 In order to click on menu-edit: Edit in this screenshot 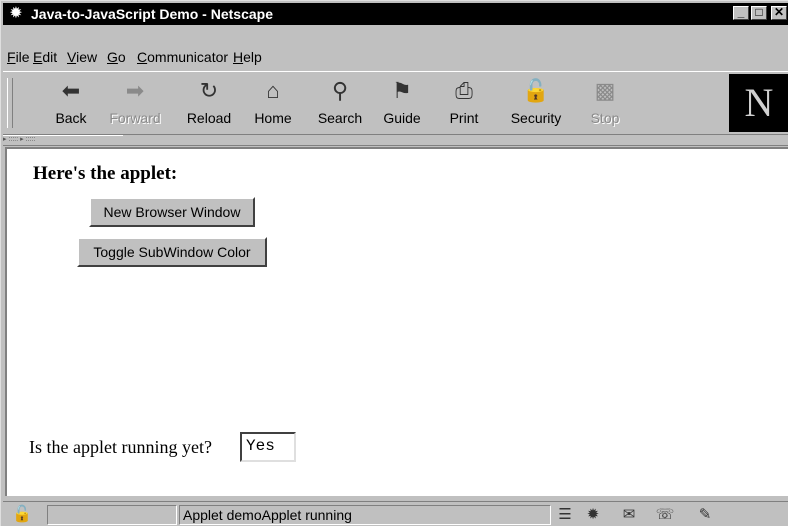, I will do `click(45, 57)`.